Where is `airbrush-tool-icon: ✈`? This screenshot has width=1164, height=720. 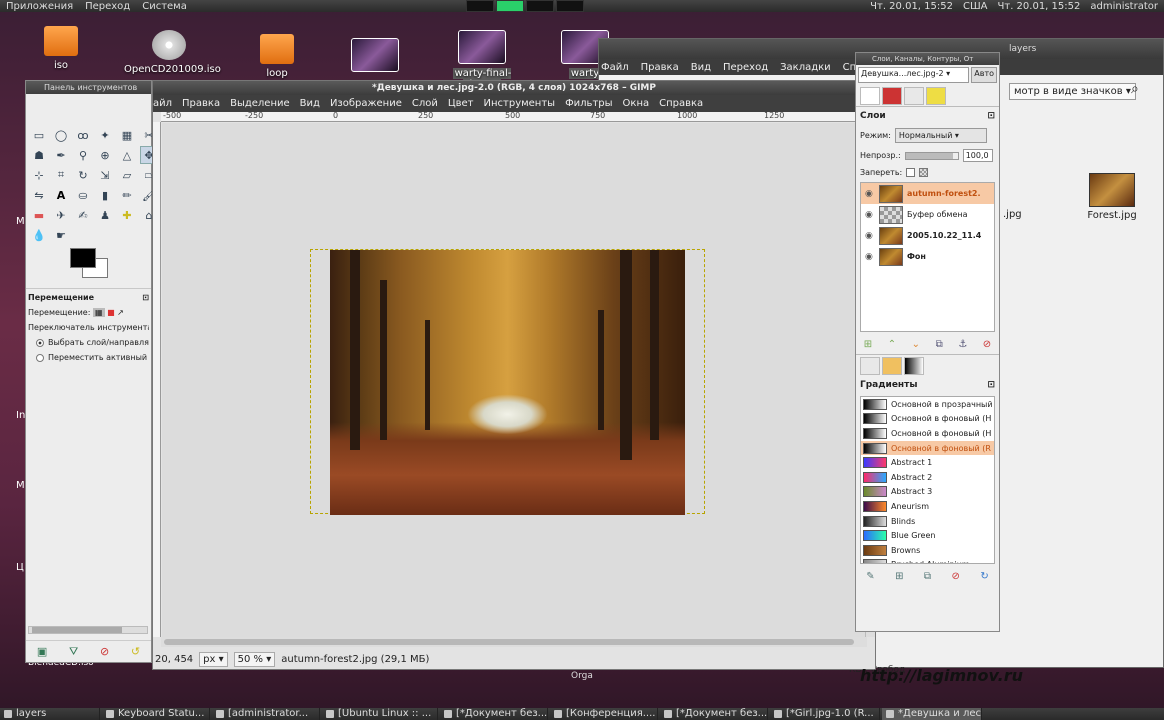 airbrush-tool-icon: ✈ is located at coordinates (61, 215).